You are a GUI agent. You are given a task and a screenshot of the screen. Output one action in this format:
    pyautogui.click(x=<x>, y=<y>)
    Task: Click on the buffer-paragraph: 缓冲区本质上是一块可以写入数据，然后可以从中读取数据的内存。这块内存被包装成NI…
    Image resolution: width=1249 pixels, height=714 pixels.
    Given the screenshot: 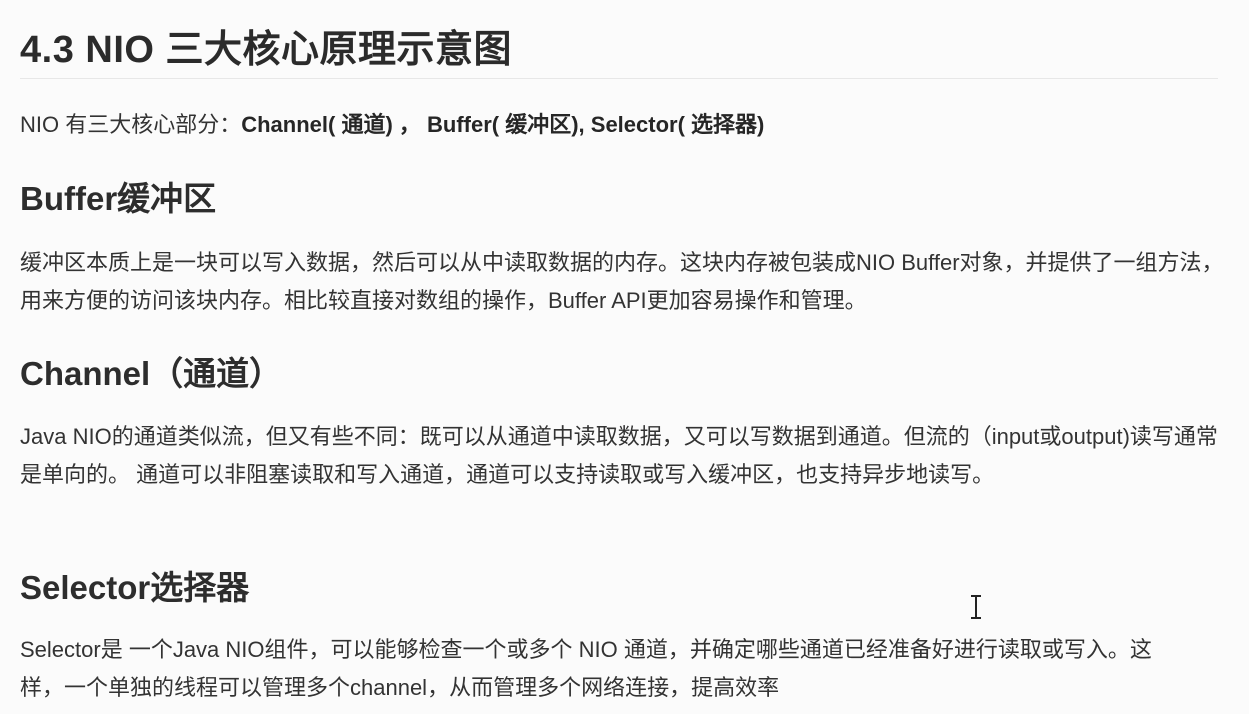 What is the action you would take?
    pyautogui.click(x=622, y=281)
    